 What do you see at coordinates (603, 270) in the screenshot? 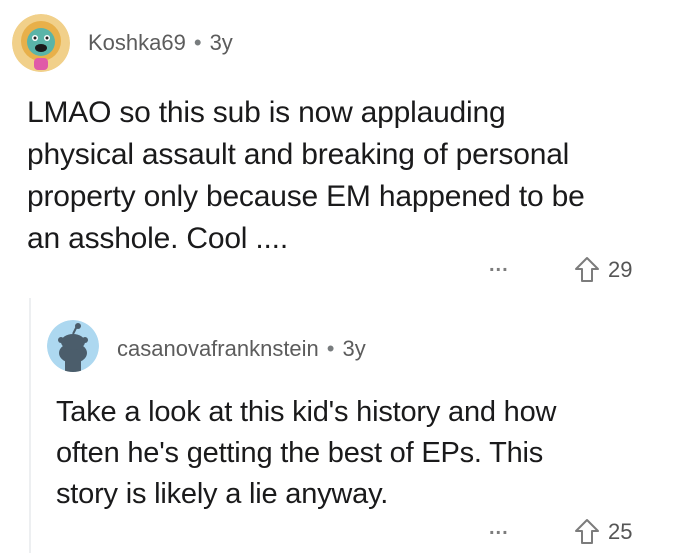
I see `upvote-button: 29` at bounding box center [603, 270].